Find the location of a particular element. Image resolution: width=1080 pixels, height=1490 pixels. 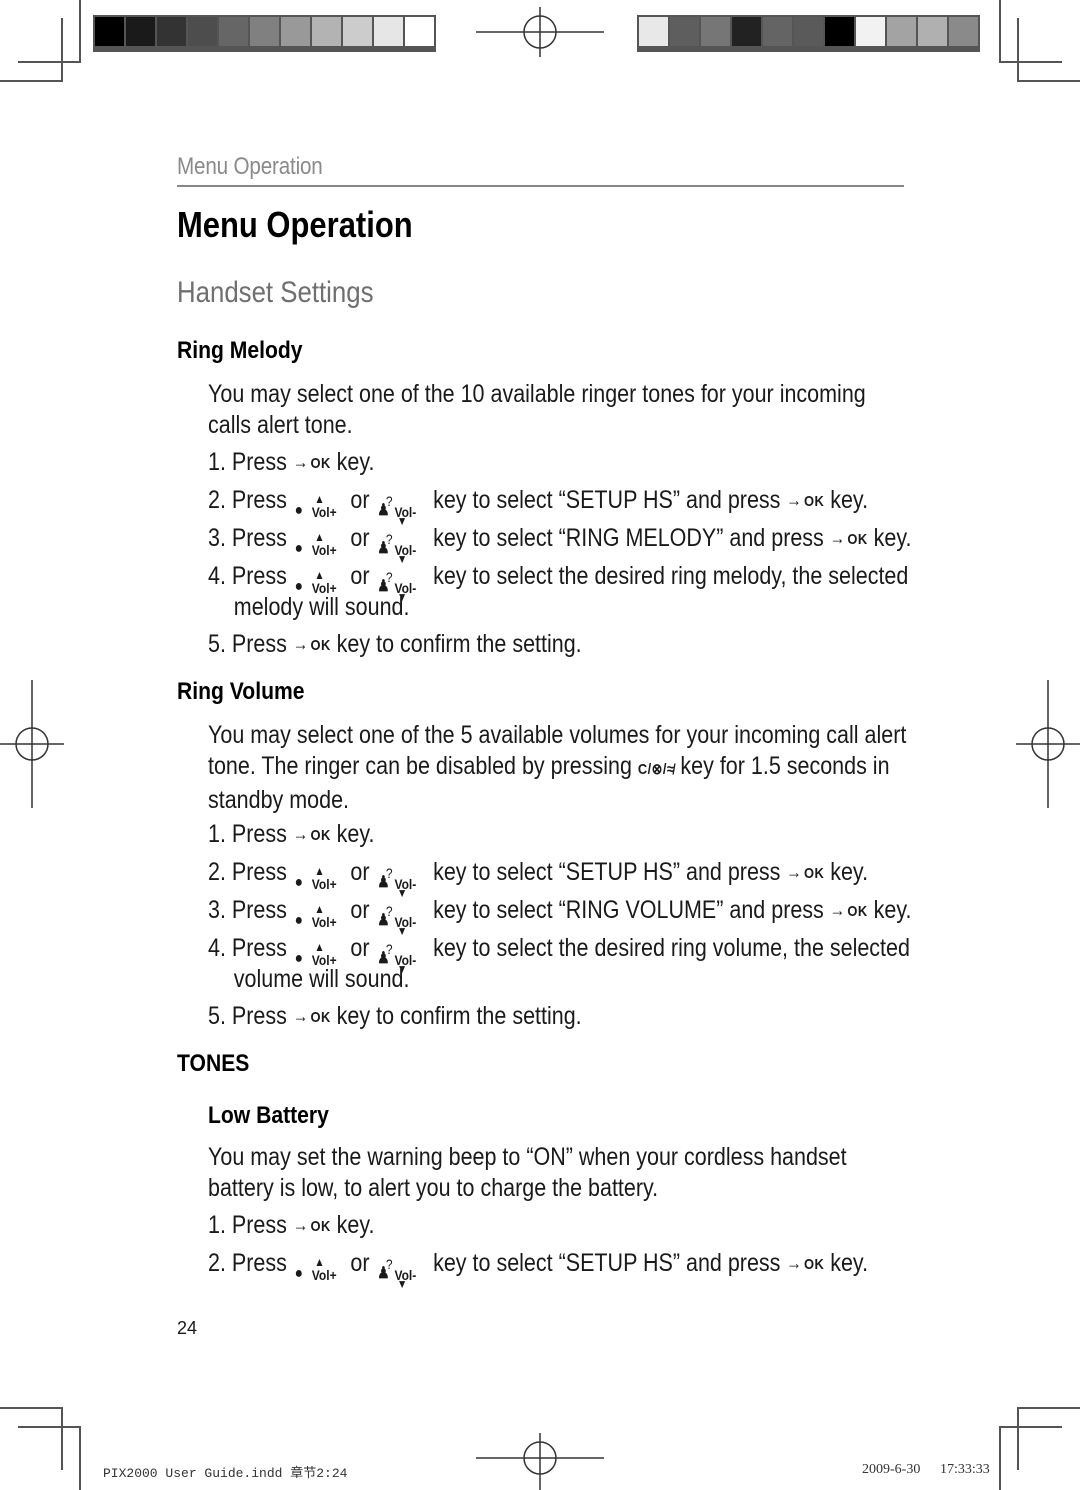

heading-ring-volume: Ring Volume is located at coordinates (241, 691).